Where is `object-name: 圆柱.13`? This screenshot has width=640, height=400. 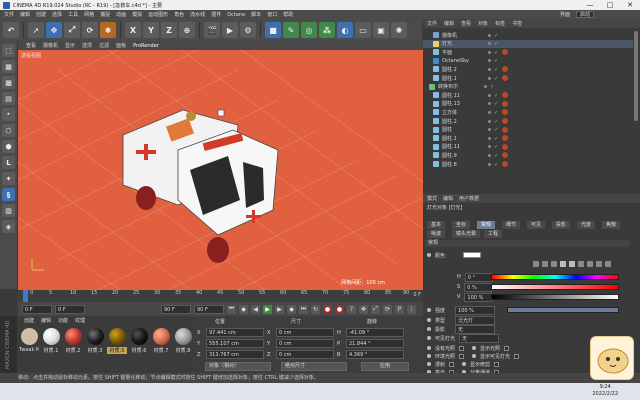 object-name: 圆柱.13 is located at coordinates (457, 103).